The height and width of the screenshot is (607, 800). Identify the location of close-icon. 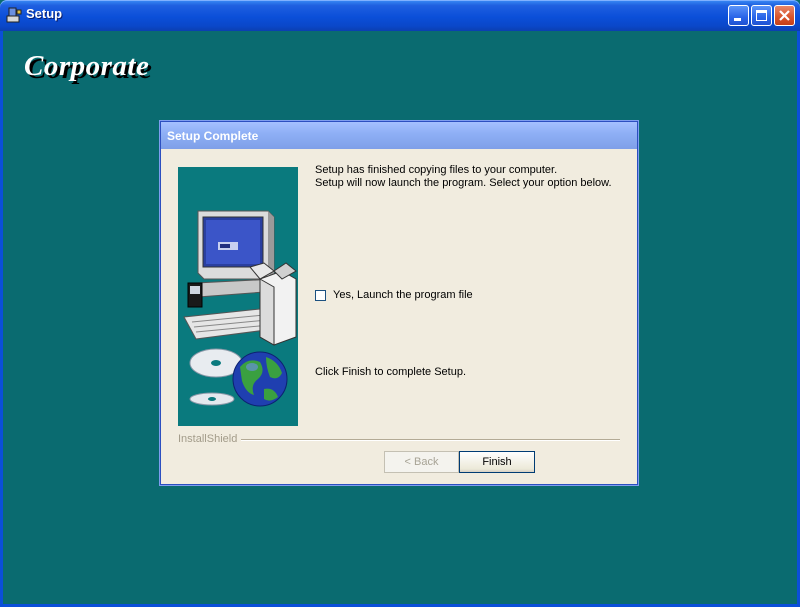
(784, 15).